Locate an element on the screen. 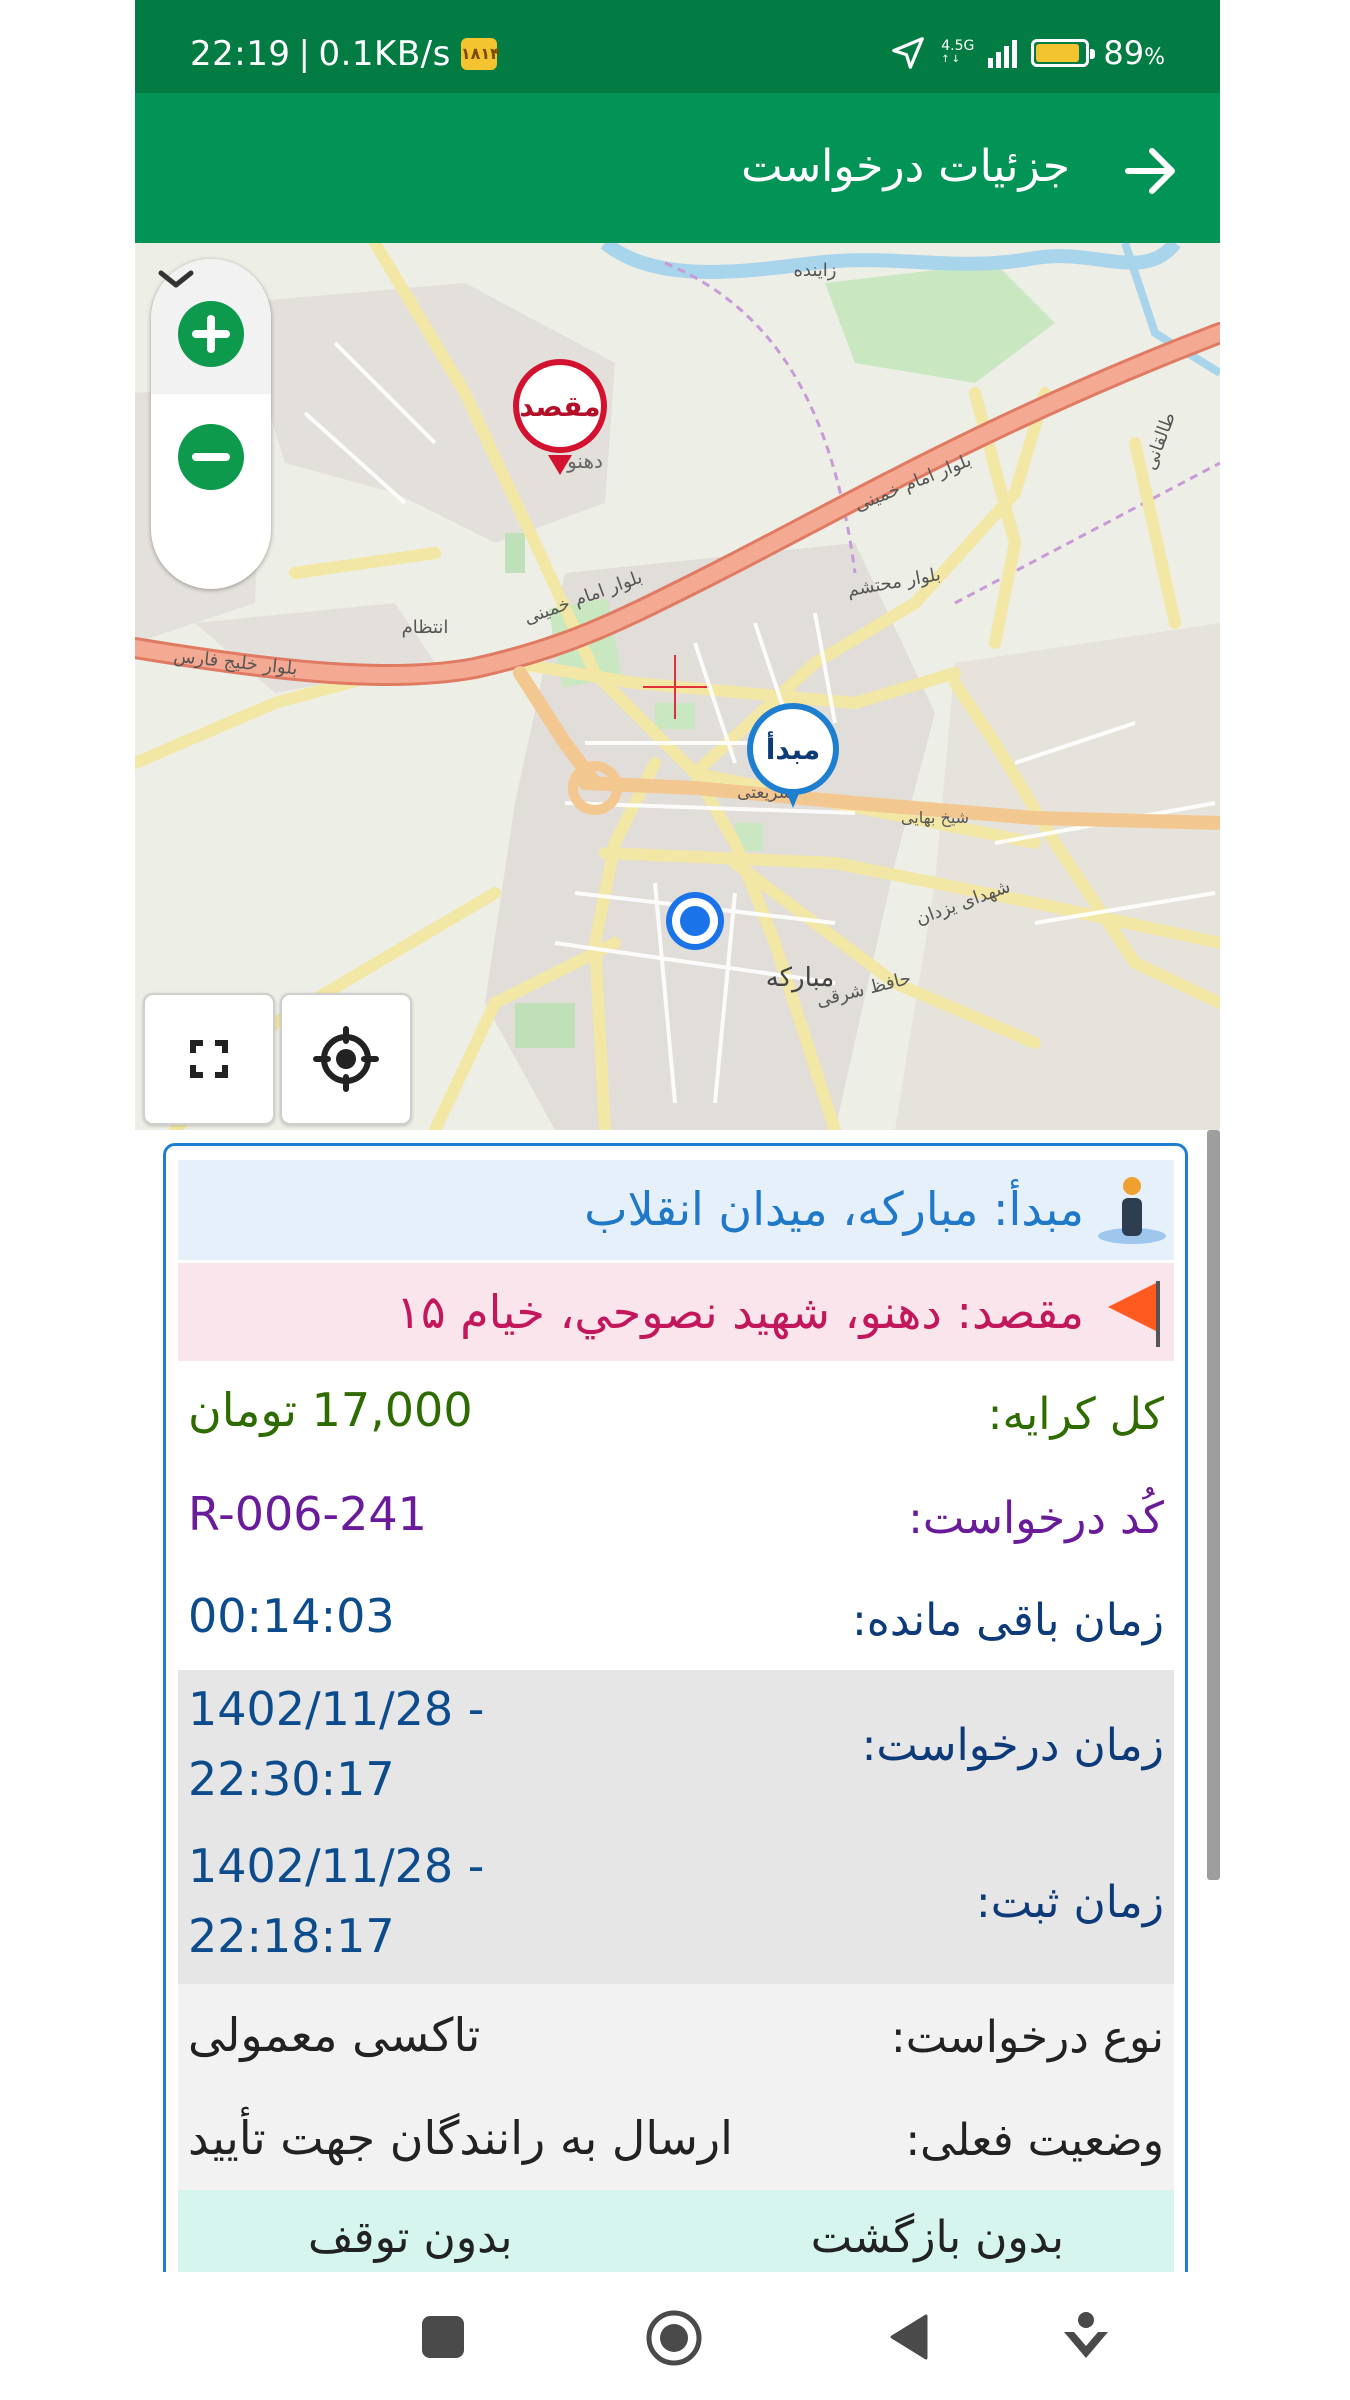 The width and height of the screenshot is (1350, 2400). request-code-label: کُد درخواست: is located at coordinates (1036, 1518).